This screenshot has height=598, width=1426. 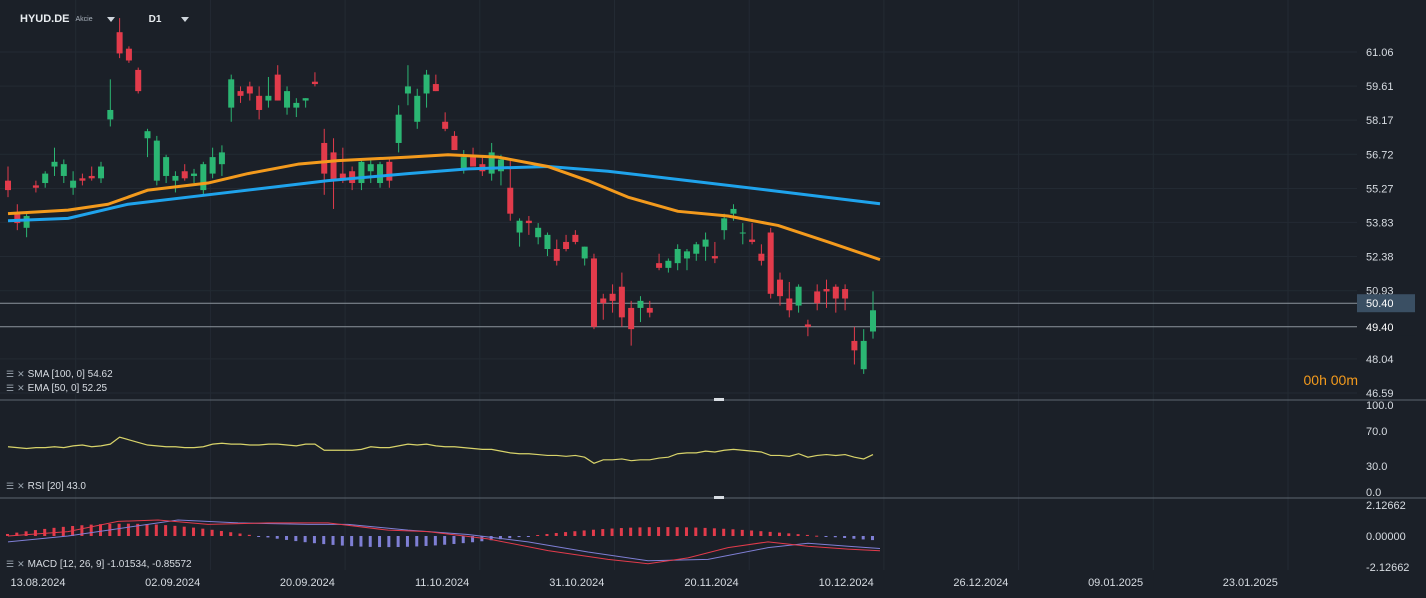 What do you see at coordinates (1380, 53) in the screenshot?
I see `price-tick-label: 61.06` at bounding box center [1380, 53].